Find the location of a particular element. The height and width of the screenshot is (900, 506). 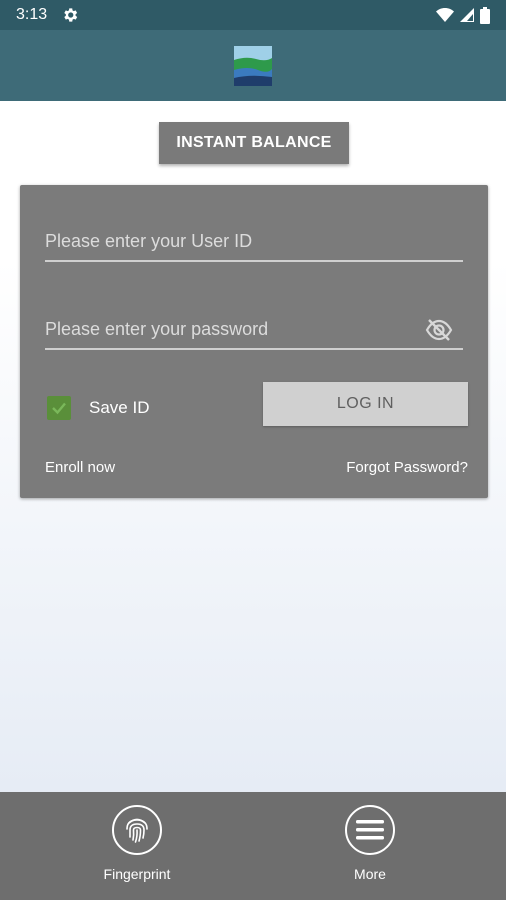

more-button is located at coordinates (370, 830).